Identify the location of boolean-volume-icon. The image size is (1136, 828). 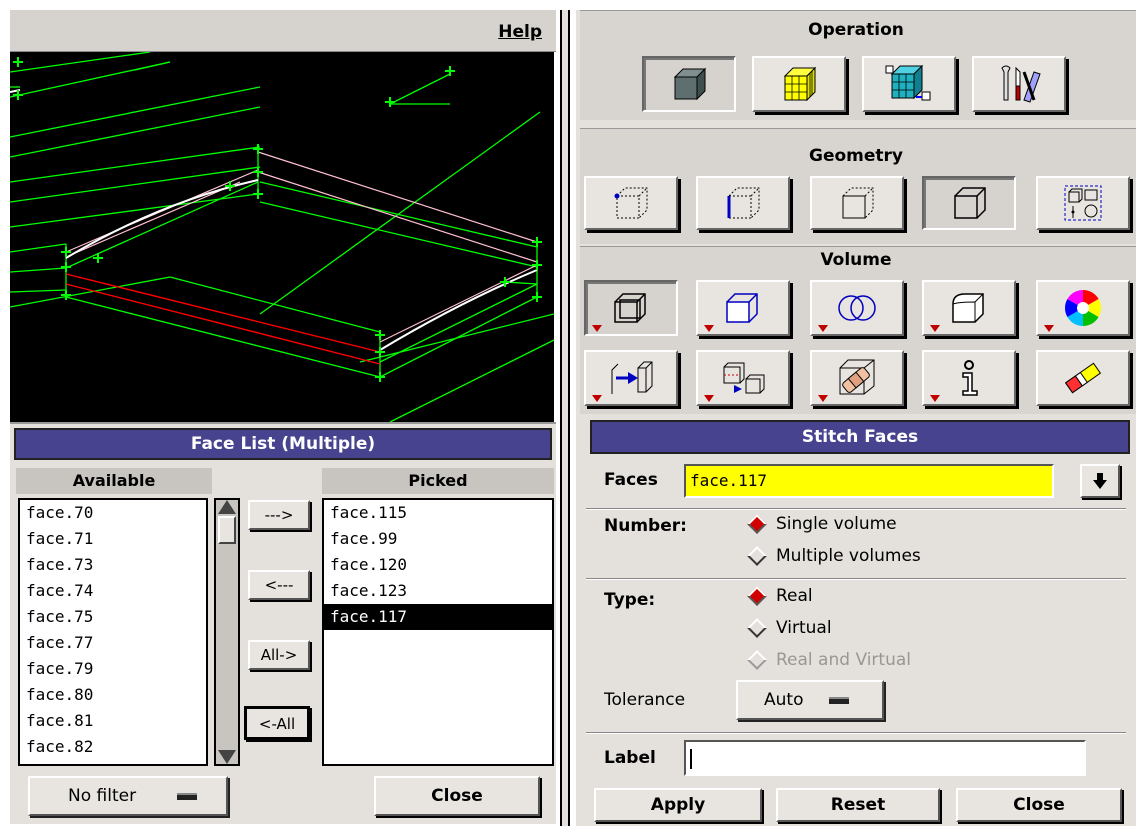
(857, 308).